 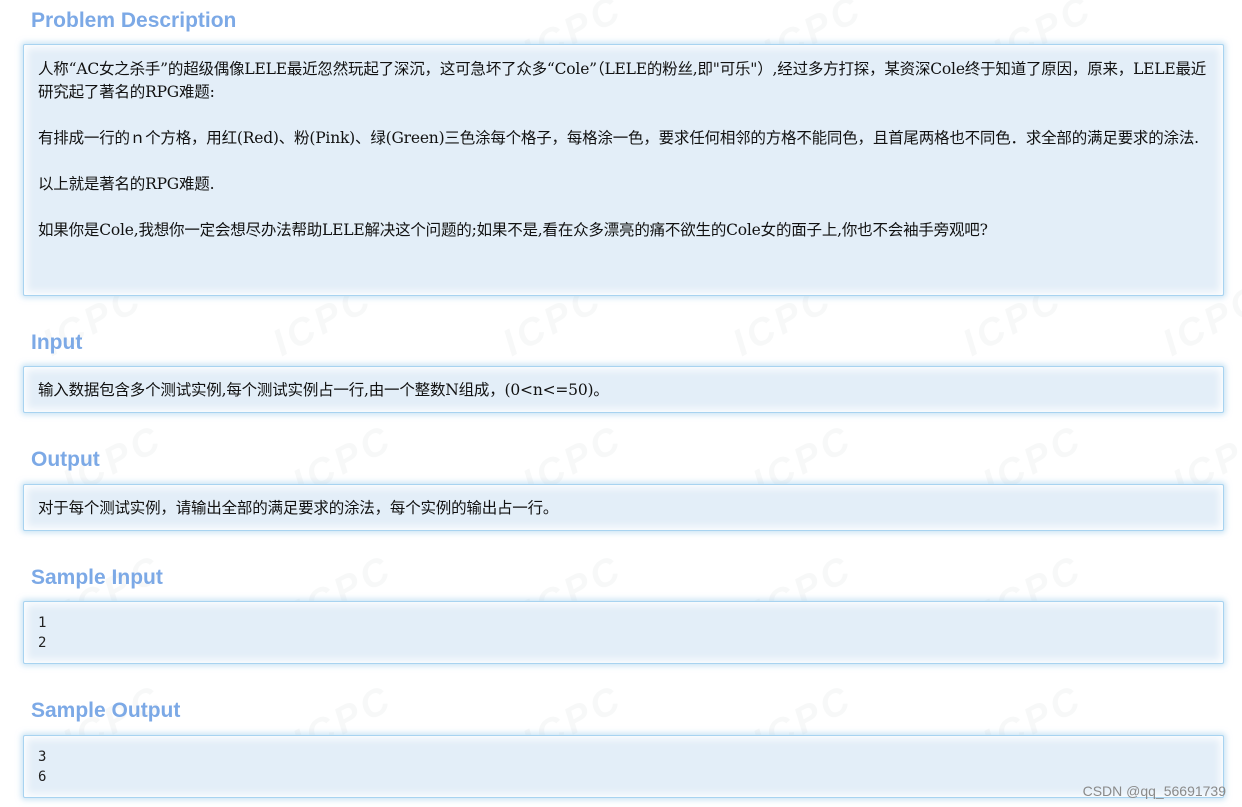 What do you see at coordinates (1154, 791) in the screenshot?
I see `csdn-credit: CSDN @qq_56691739` at bounding box center [1154, 791].